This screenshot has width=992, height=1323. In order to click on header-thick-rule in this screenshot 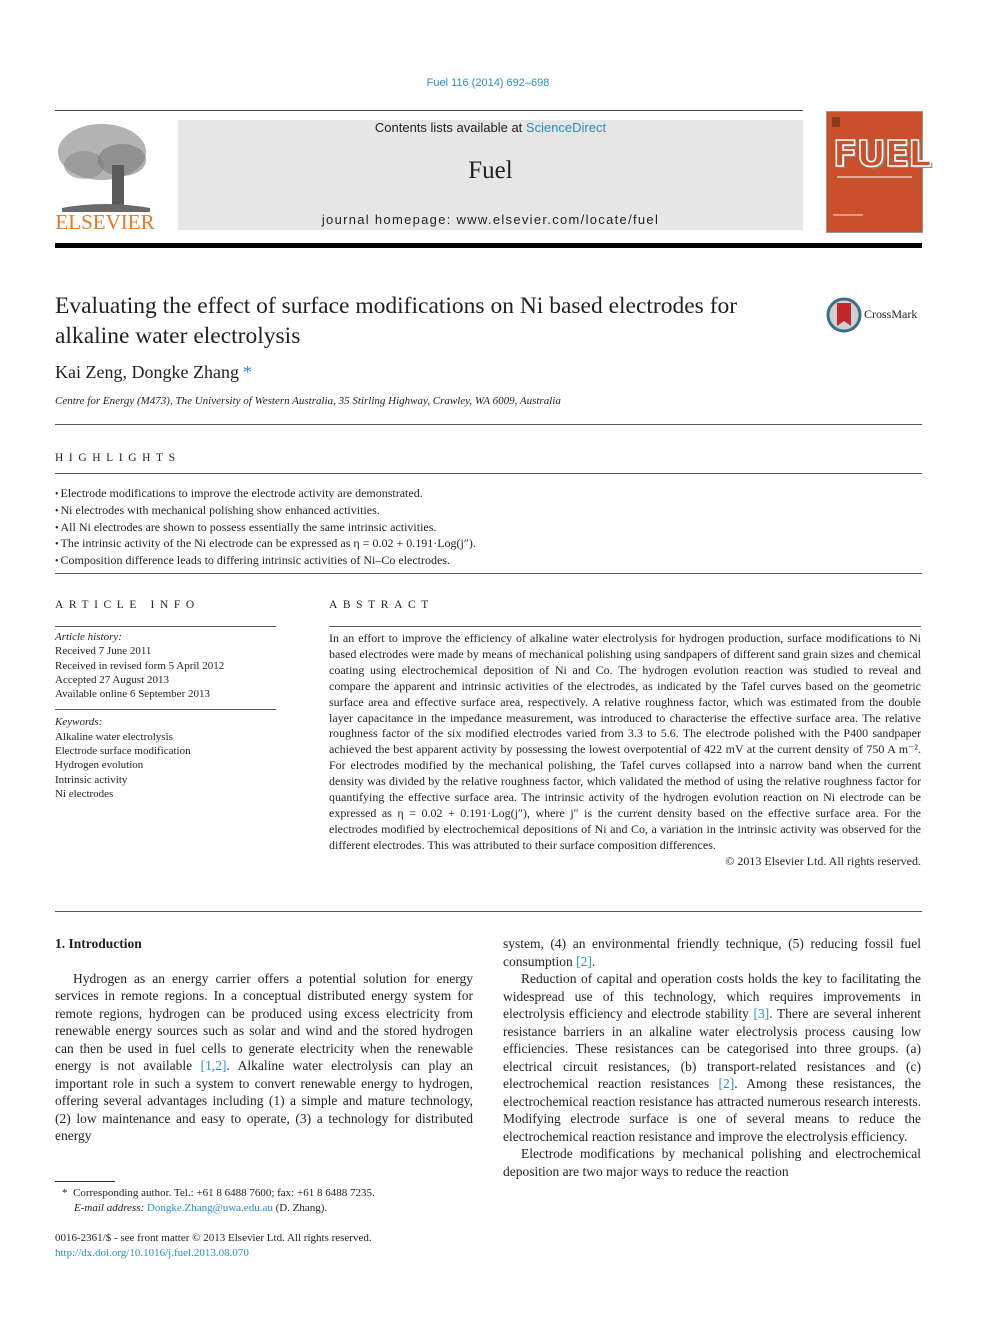, I will do `click(488, 245)`.